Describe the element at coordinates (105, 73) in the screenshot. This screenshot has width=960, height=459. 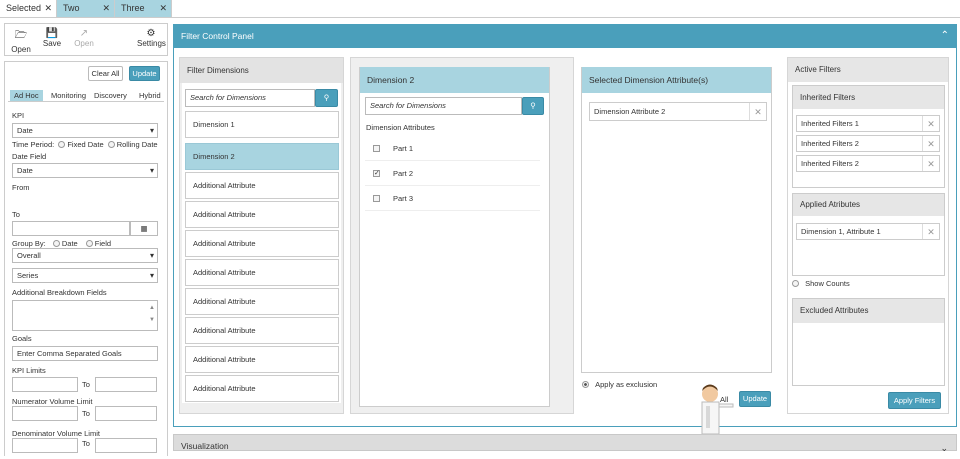
I see `clear-all-button: Clear All` at that location.